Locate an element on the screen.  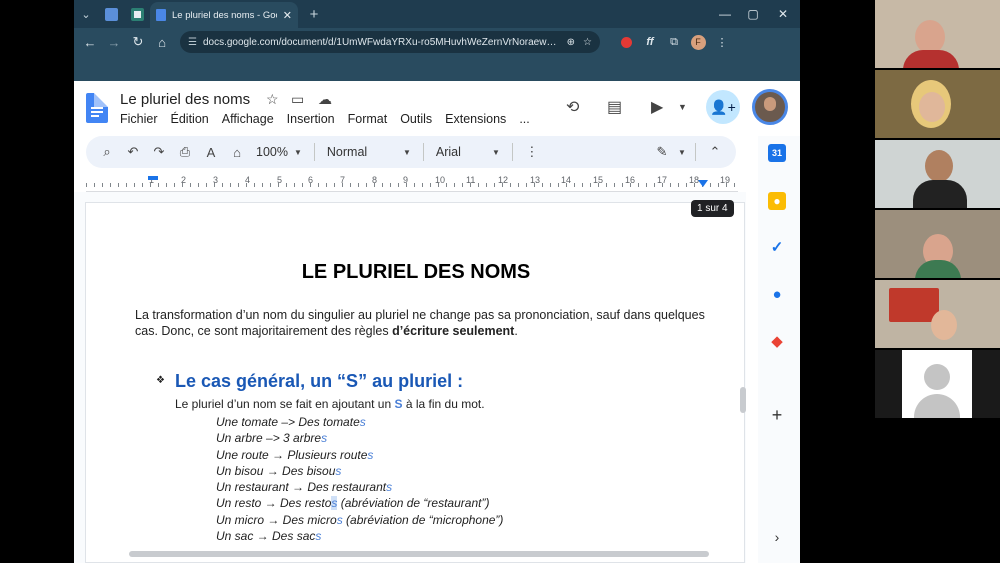
horizontal-scrollbar is located at coordinates (419, 554).